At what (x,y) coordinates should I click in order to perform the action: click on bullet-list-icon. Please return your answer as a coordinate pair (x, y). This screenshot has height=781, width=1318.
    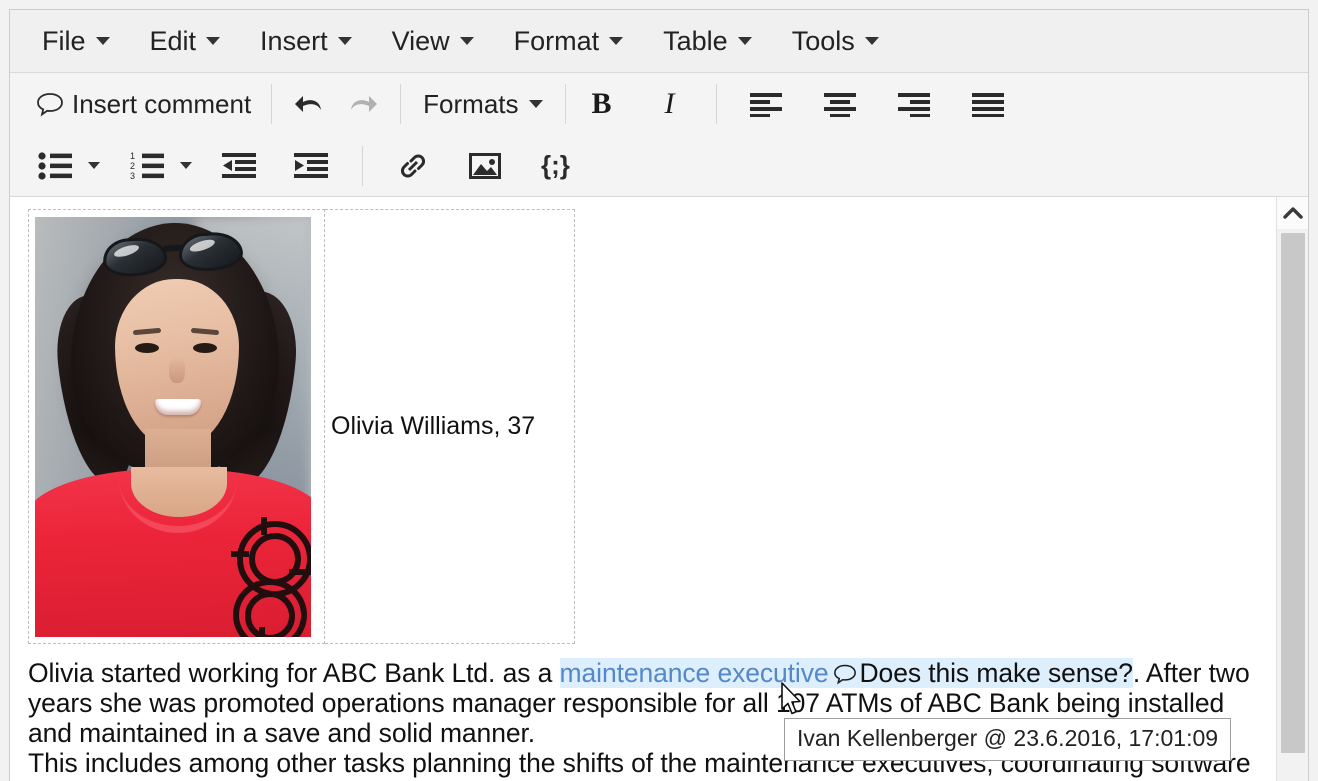
    Looking at the image, I should click on (55, 165).